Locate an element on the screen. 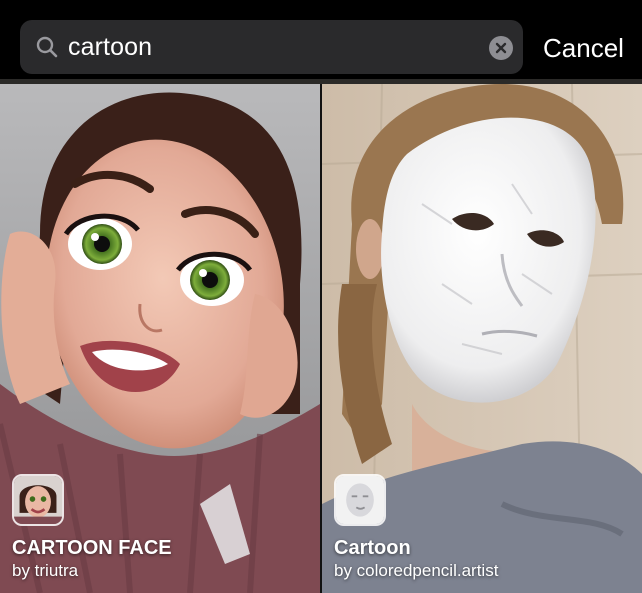  search-header: cartoon Cancel is located at coordinates (321, 41).